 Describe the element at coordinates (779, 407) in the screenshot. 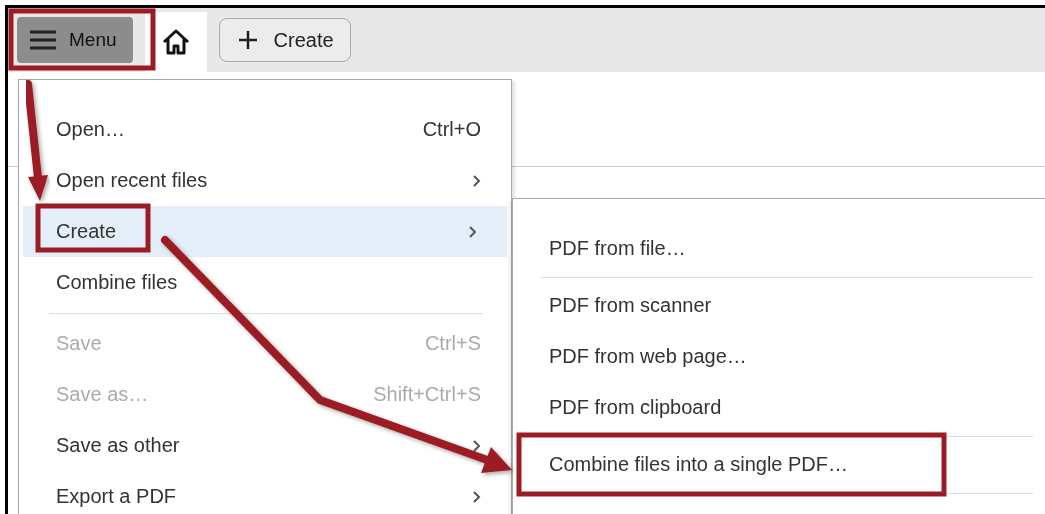

I see `menu-item: PDF from clipboard` at that location.